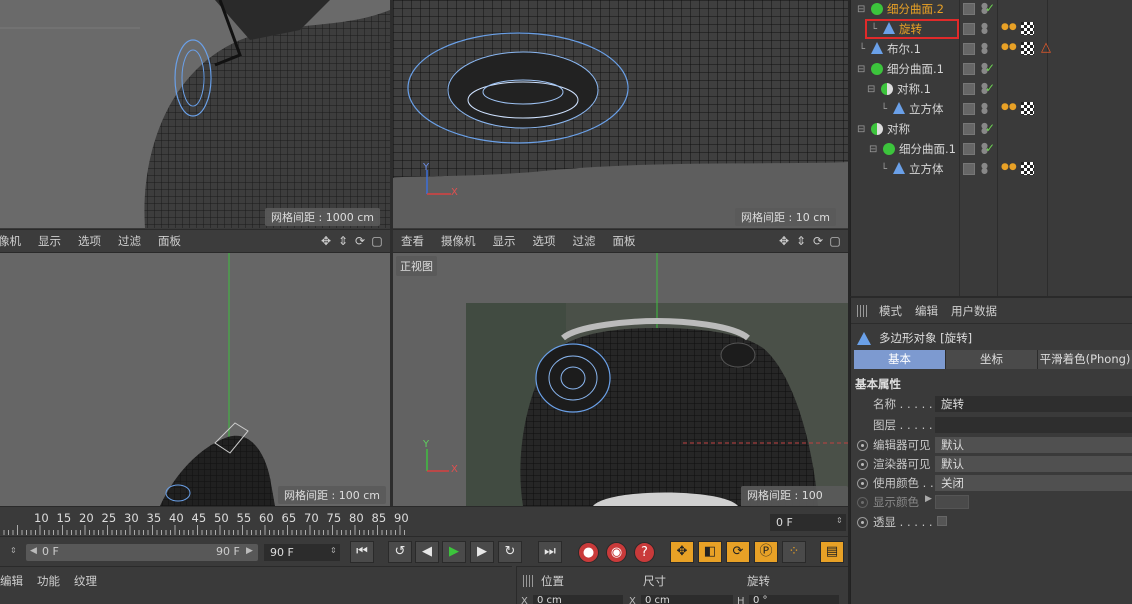 Image resolution: width=1132 pixels, height=604 pixels. I want to click on expand-arrow-icon: ▶, so click(928, 499).